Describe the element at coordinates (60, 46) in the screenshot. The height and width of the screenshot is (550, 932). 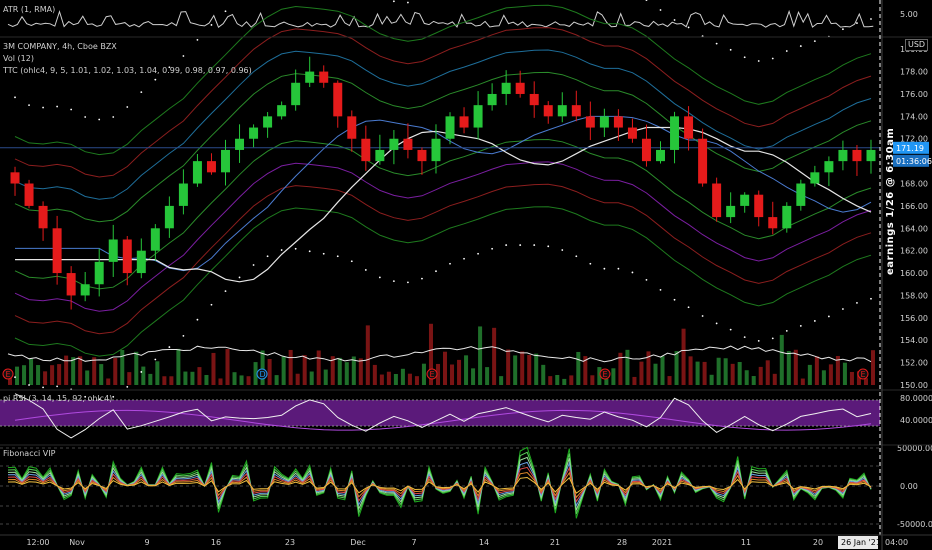
I see `symbol-legend: 3M COMPANY, 4h, Cboe BZX` at that location.